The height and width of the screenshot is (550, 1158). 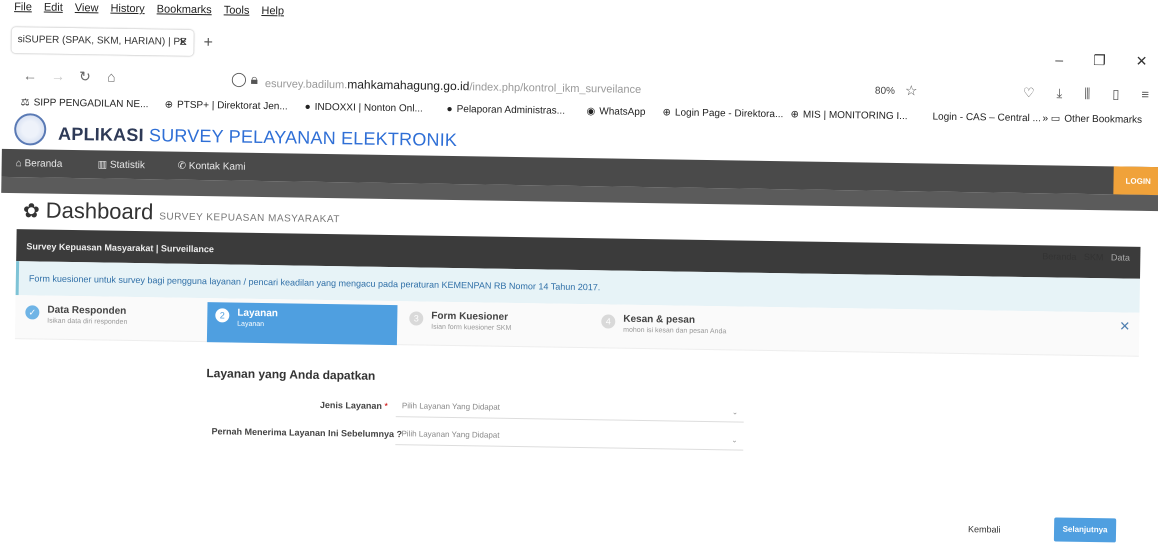 What do you see at coordinates (615, 112) in the screenshot?
I see `bookmark-item: ◉ WhatsApp` at bounding box center [615, 112].